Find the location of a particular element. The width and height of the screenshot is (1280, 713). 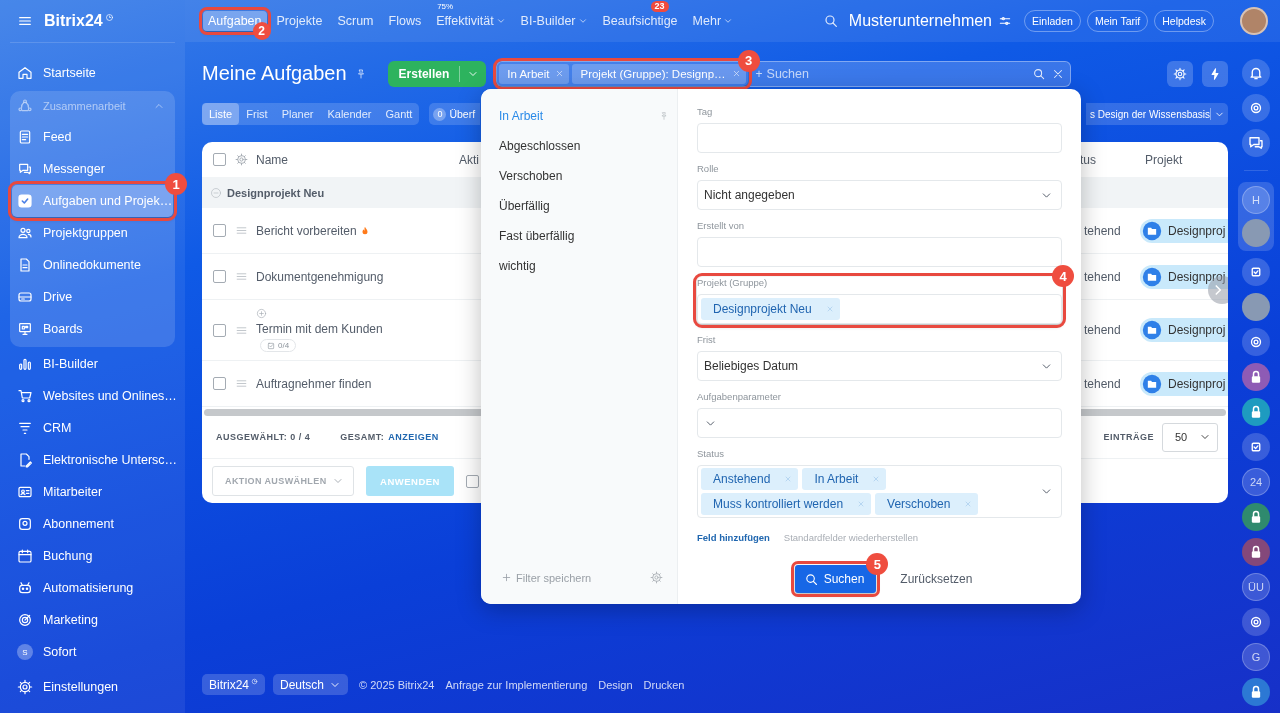

logo-text: Bitrix24 is located at coordinates (73, 21).